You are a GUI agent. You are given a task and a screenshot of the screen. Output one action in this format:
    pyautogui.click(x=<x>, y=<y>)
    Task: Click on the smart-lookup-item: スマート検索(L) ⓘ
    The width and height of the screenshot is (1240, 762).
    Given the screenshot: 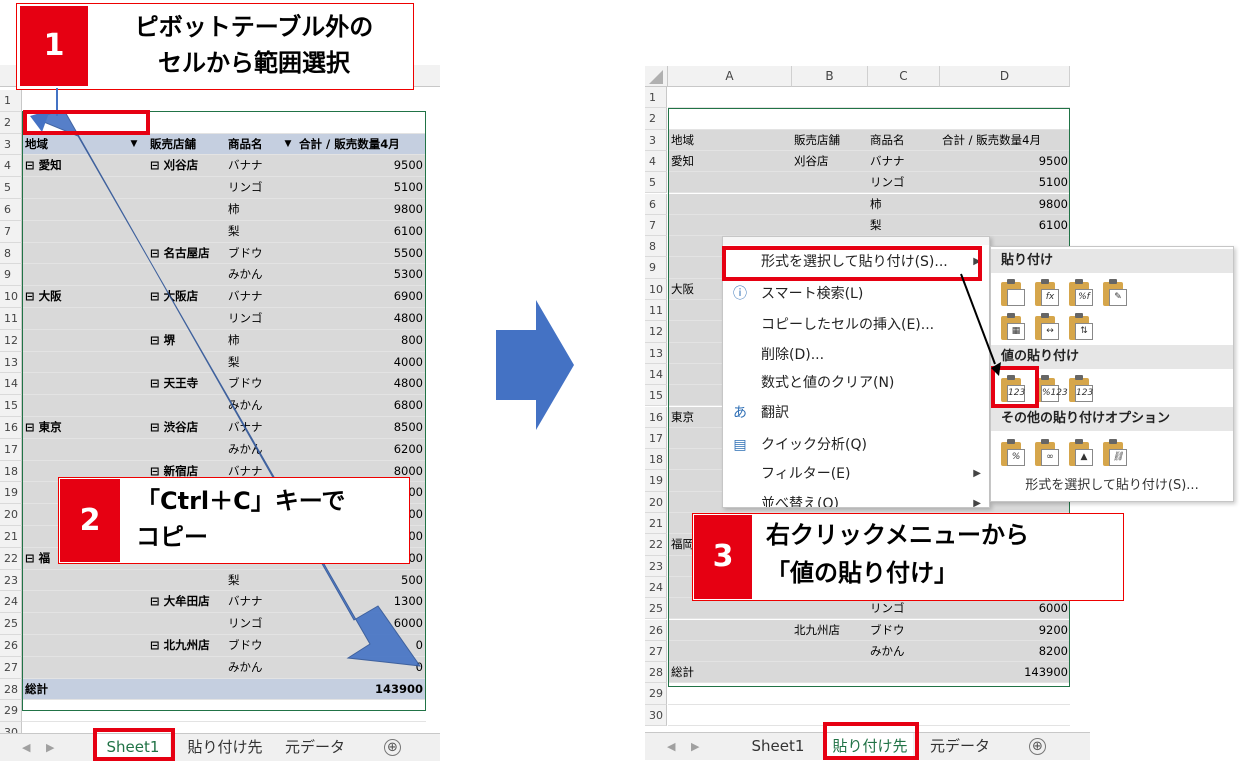 What is the action you would take?
    pyautogui.click(x=856, y=294)
    